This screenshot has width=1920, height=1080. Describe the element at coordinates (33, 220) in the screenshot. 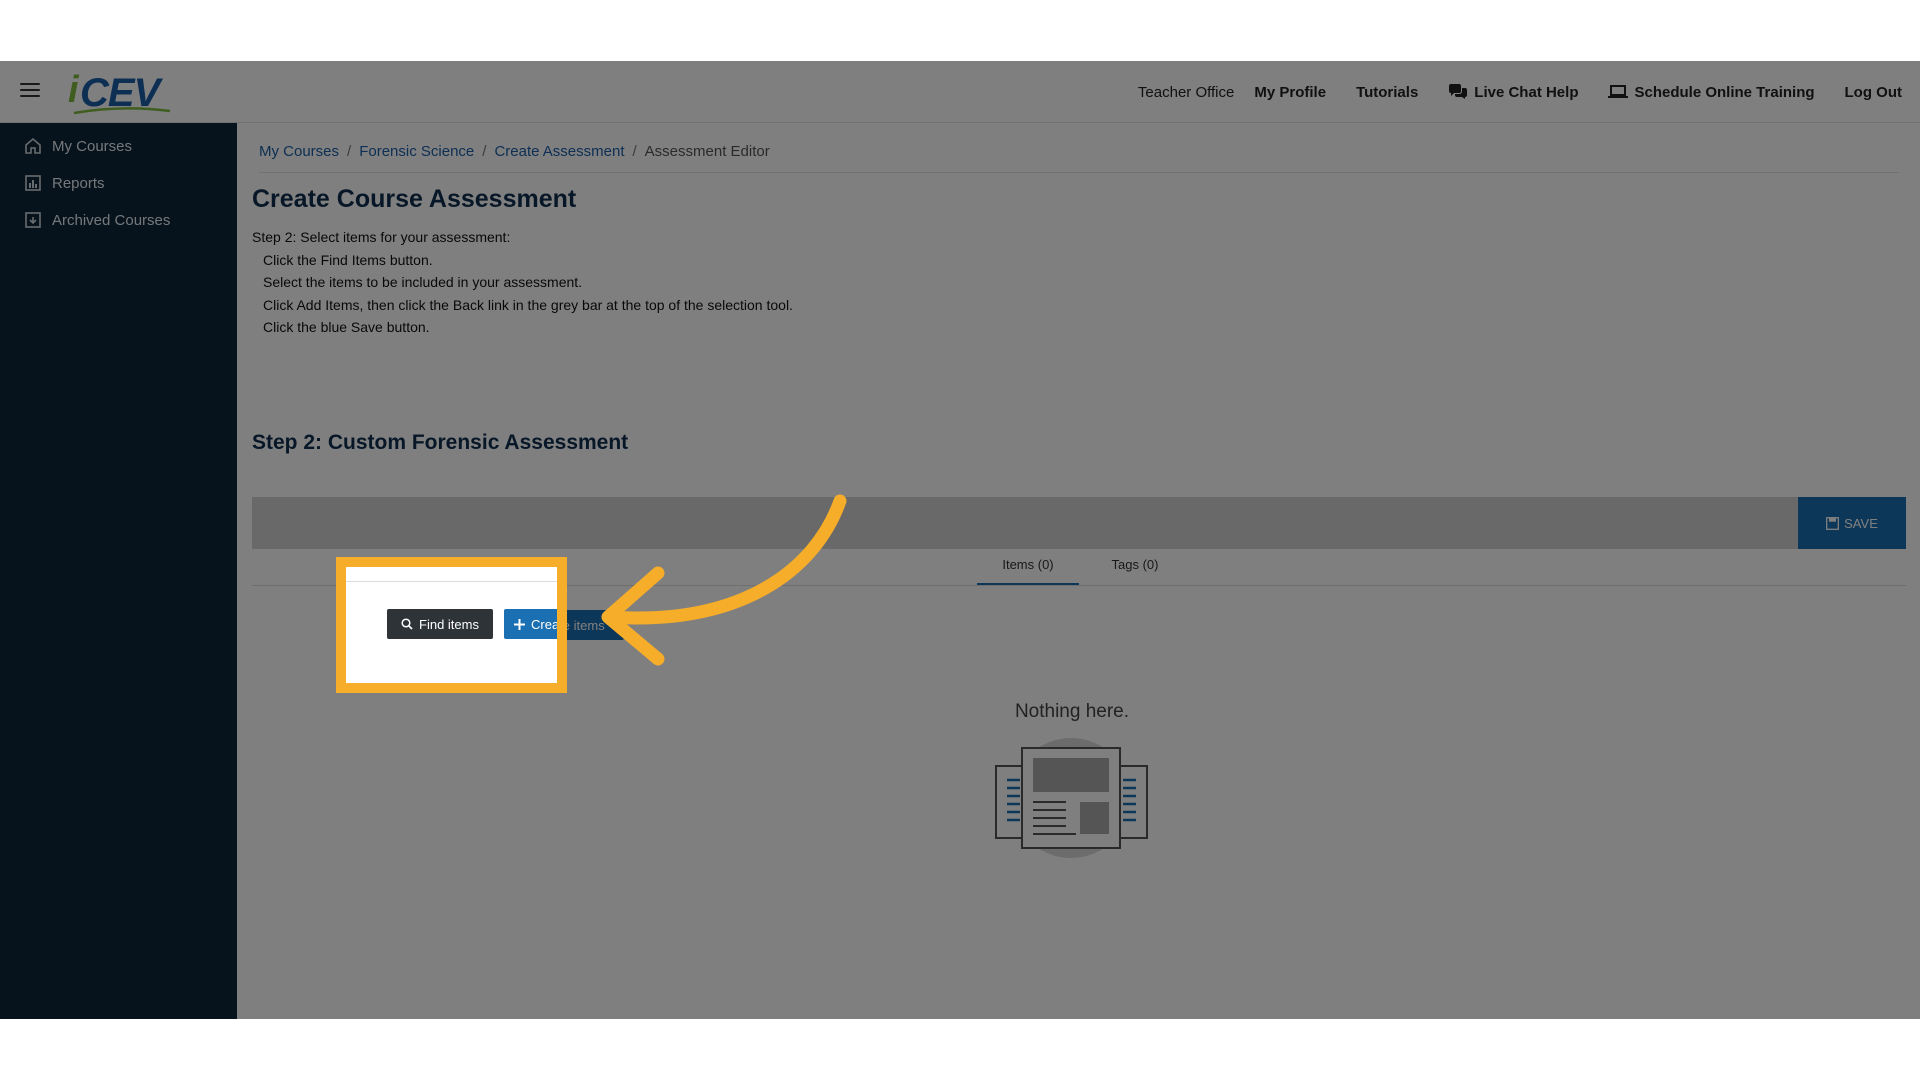

I see `archive-icon` at that location.